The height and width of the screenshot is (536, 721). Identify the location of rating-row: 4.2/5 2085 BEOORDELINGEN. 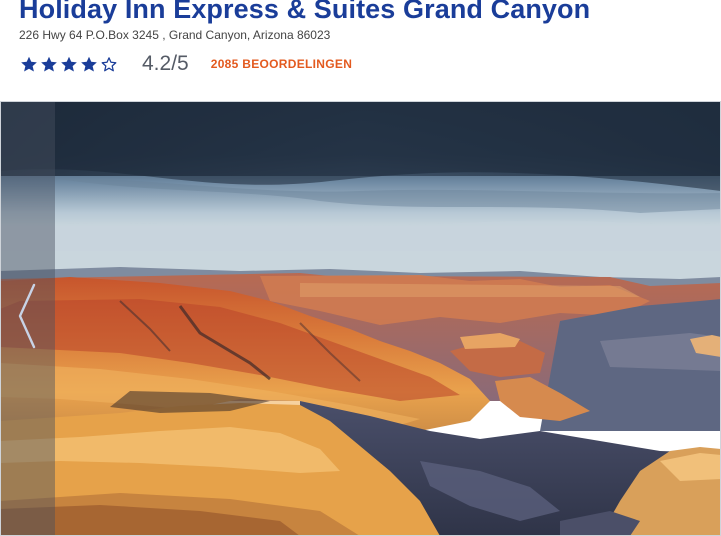
(185, 64).